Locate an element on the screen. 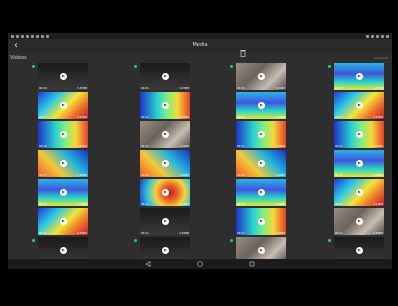  android-nav-bar is located at coordinates (200, 264).